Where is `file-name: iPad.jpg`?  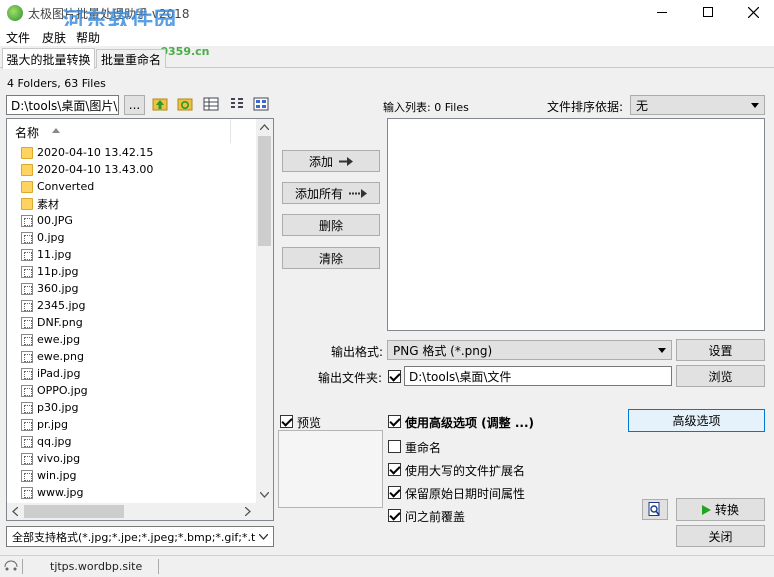
file-name: iPad.jpg is located at coordinates (59, 373).